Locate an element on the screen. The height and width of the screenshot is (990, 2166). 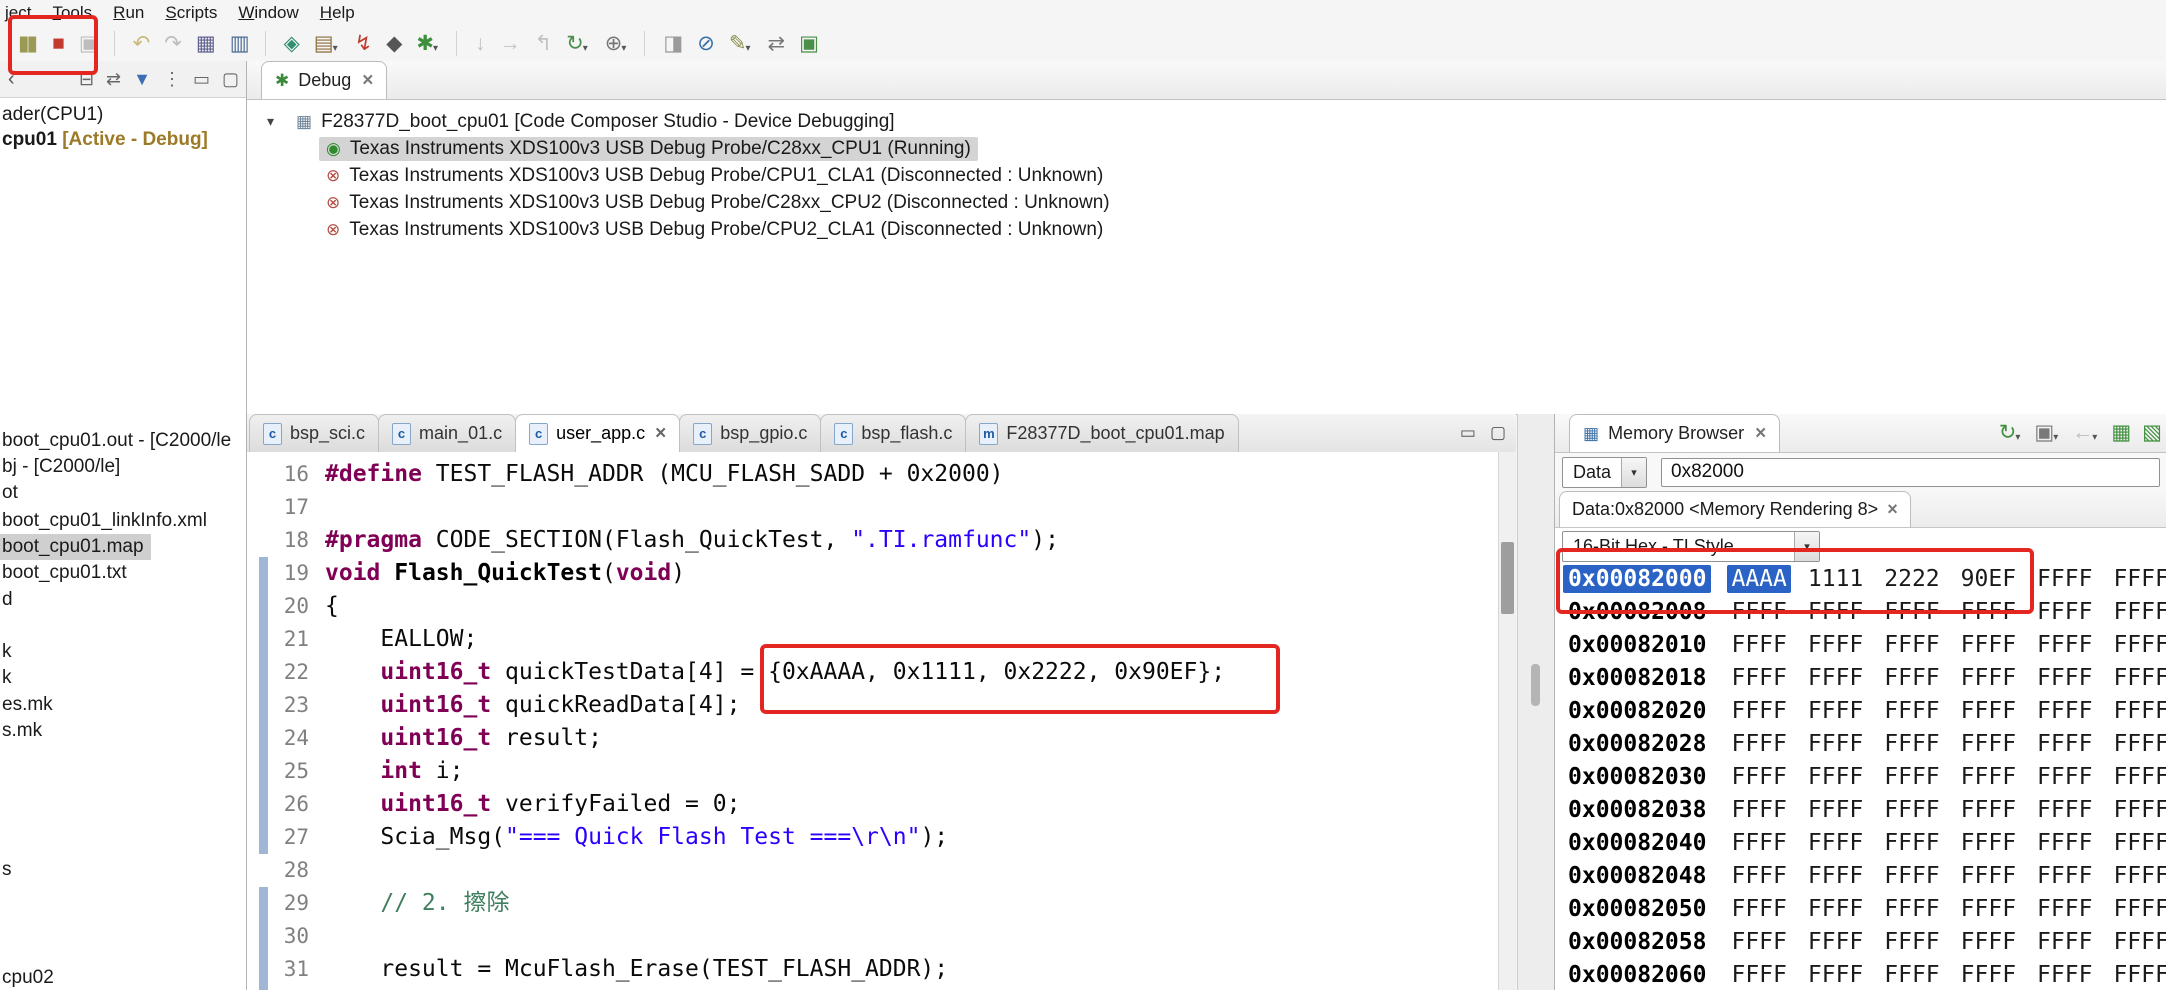
step-into-button: ↓ is located at coordinates (479, 43).